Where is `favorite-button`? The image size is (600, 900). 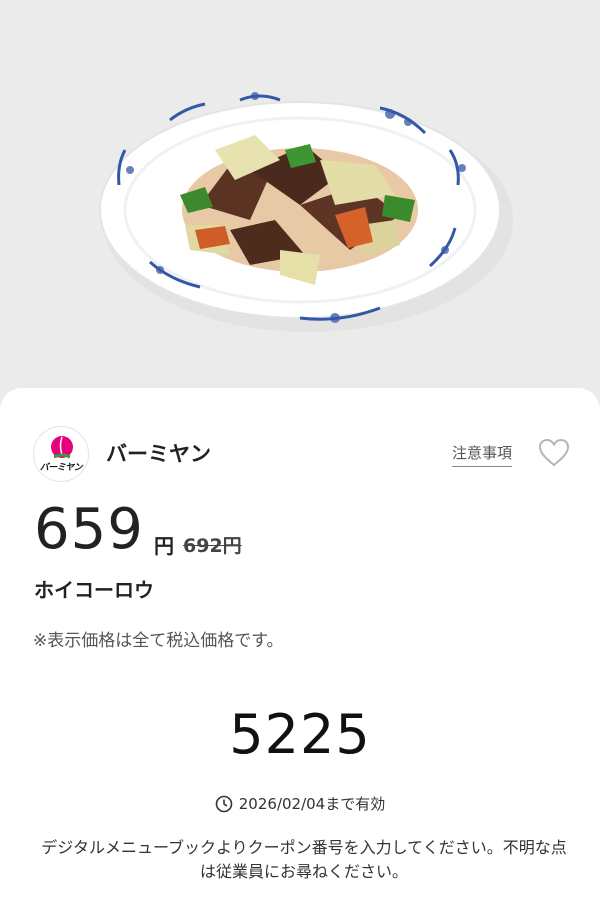 favorite-button is located at coordinates (554, 453).